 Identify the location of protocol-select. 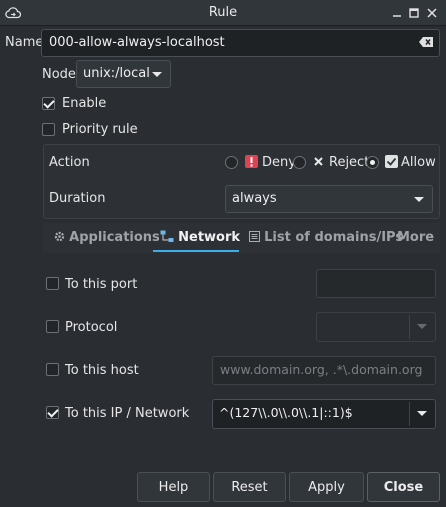
(376, 327).